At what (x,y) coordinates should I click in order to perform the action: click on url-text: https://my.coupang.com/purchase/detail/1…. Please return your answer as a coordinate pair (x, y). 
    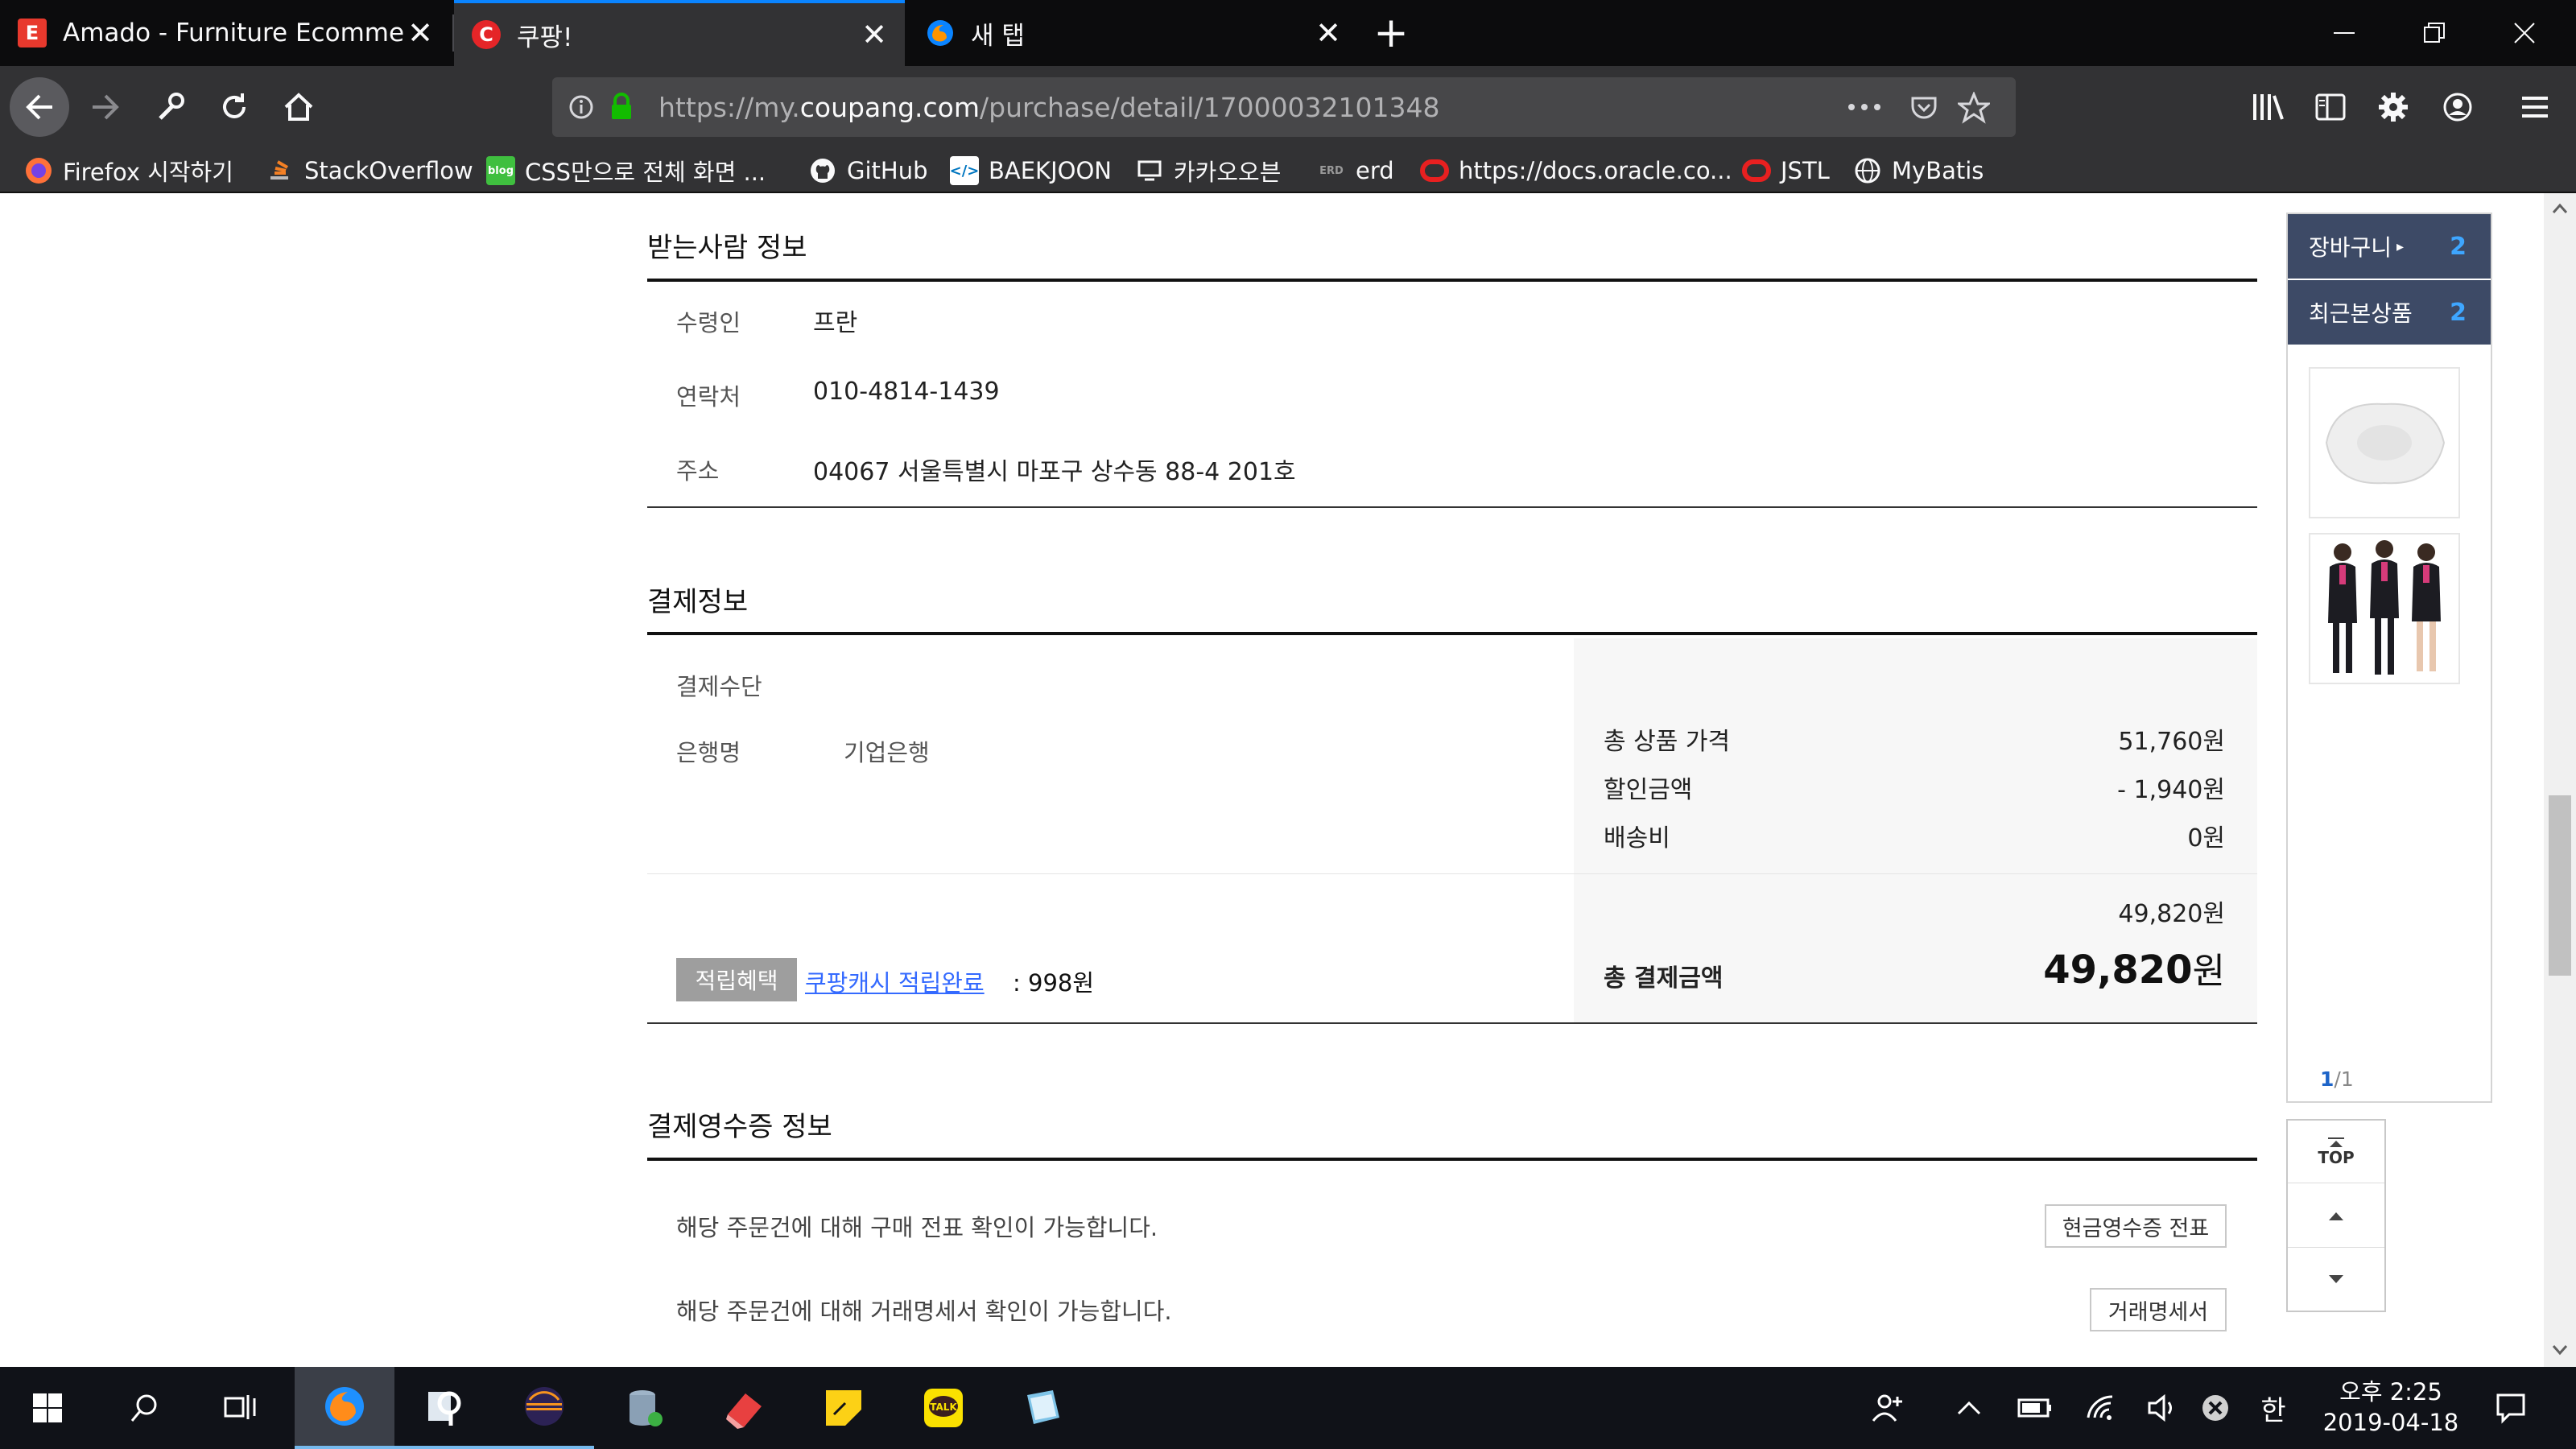
    Looking at the image, I should click on (1049, 107).